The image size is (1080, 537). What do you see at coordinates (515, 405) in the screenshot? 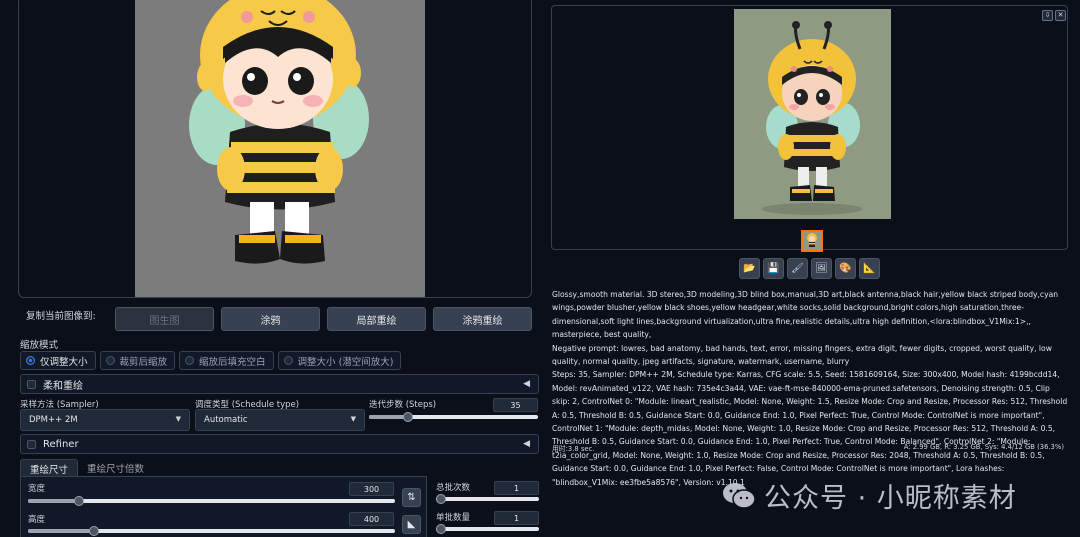
I see `steps-number-input: 35` at bounding box center [515, 405].